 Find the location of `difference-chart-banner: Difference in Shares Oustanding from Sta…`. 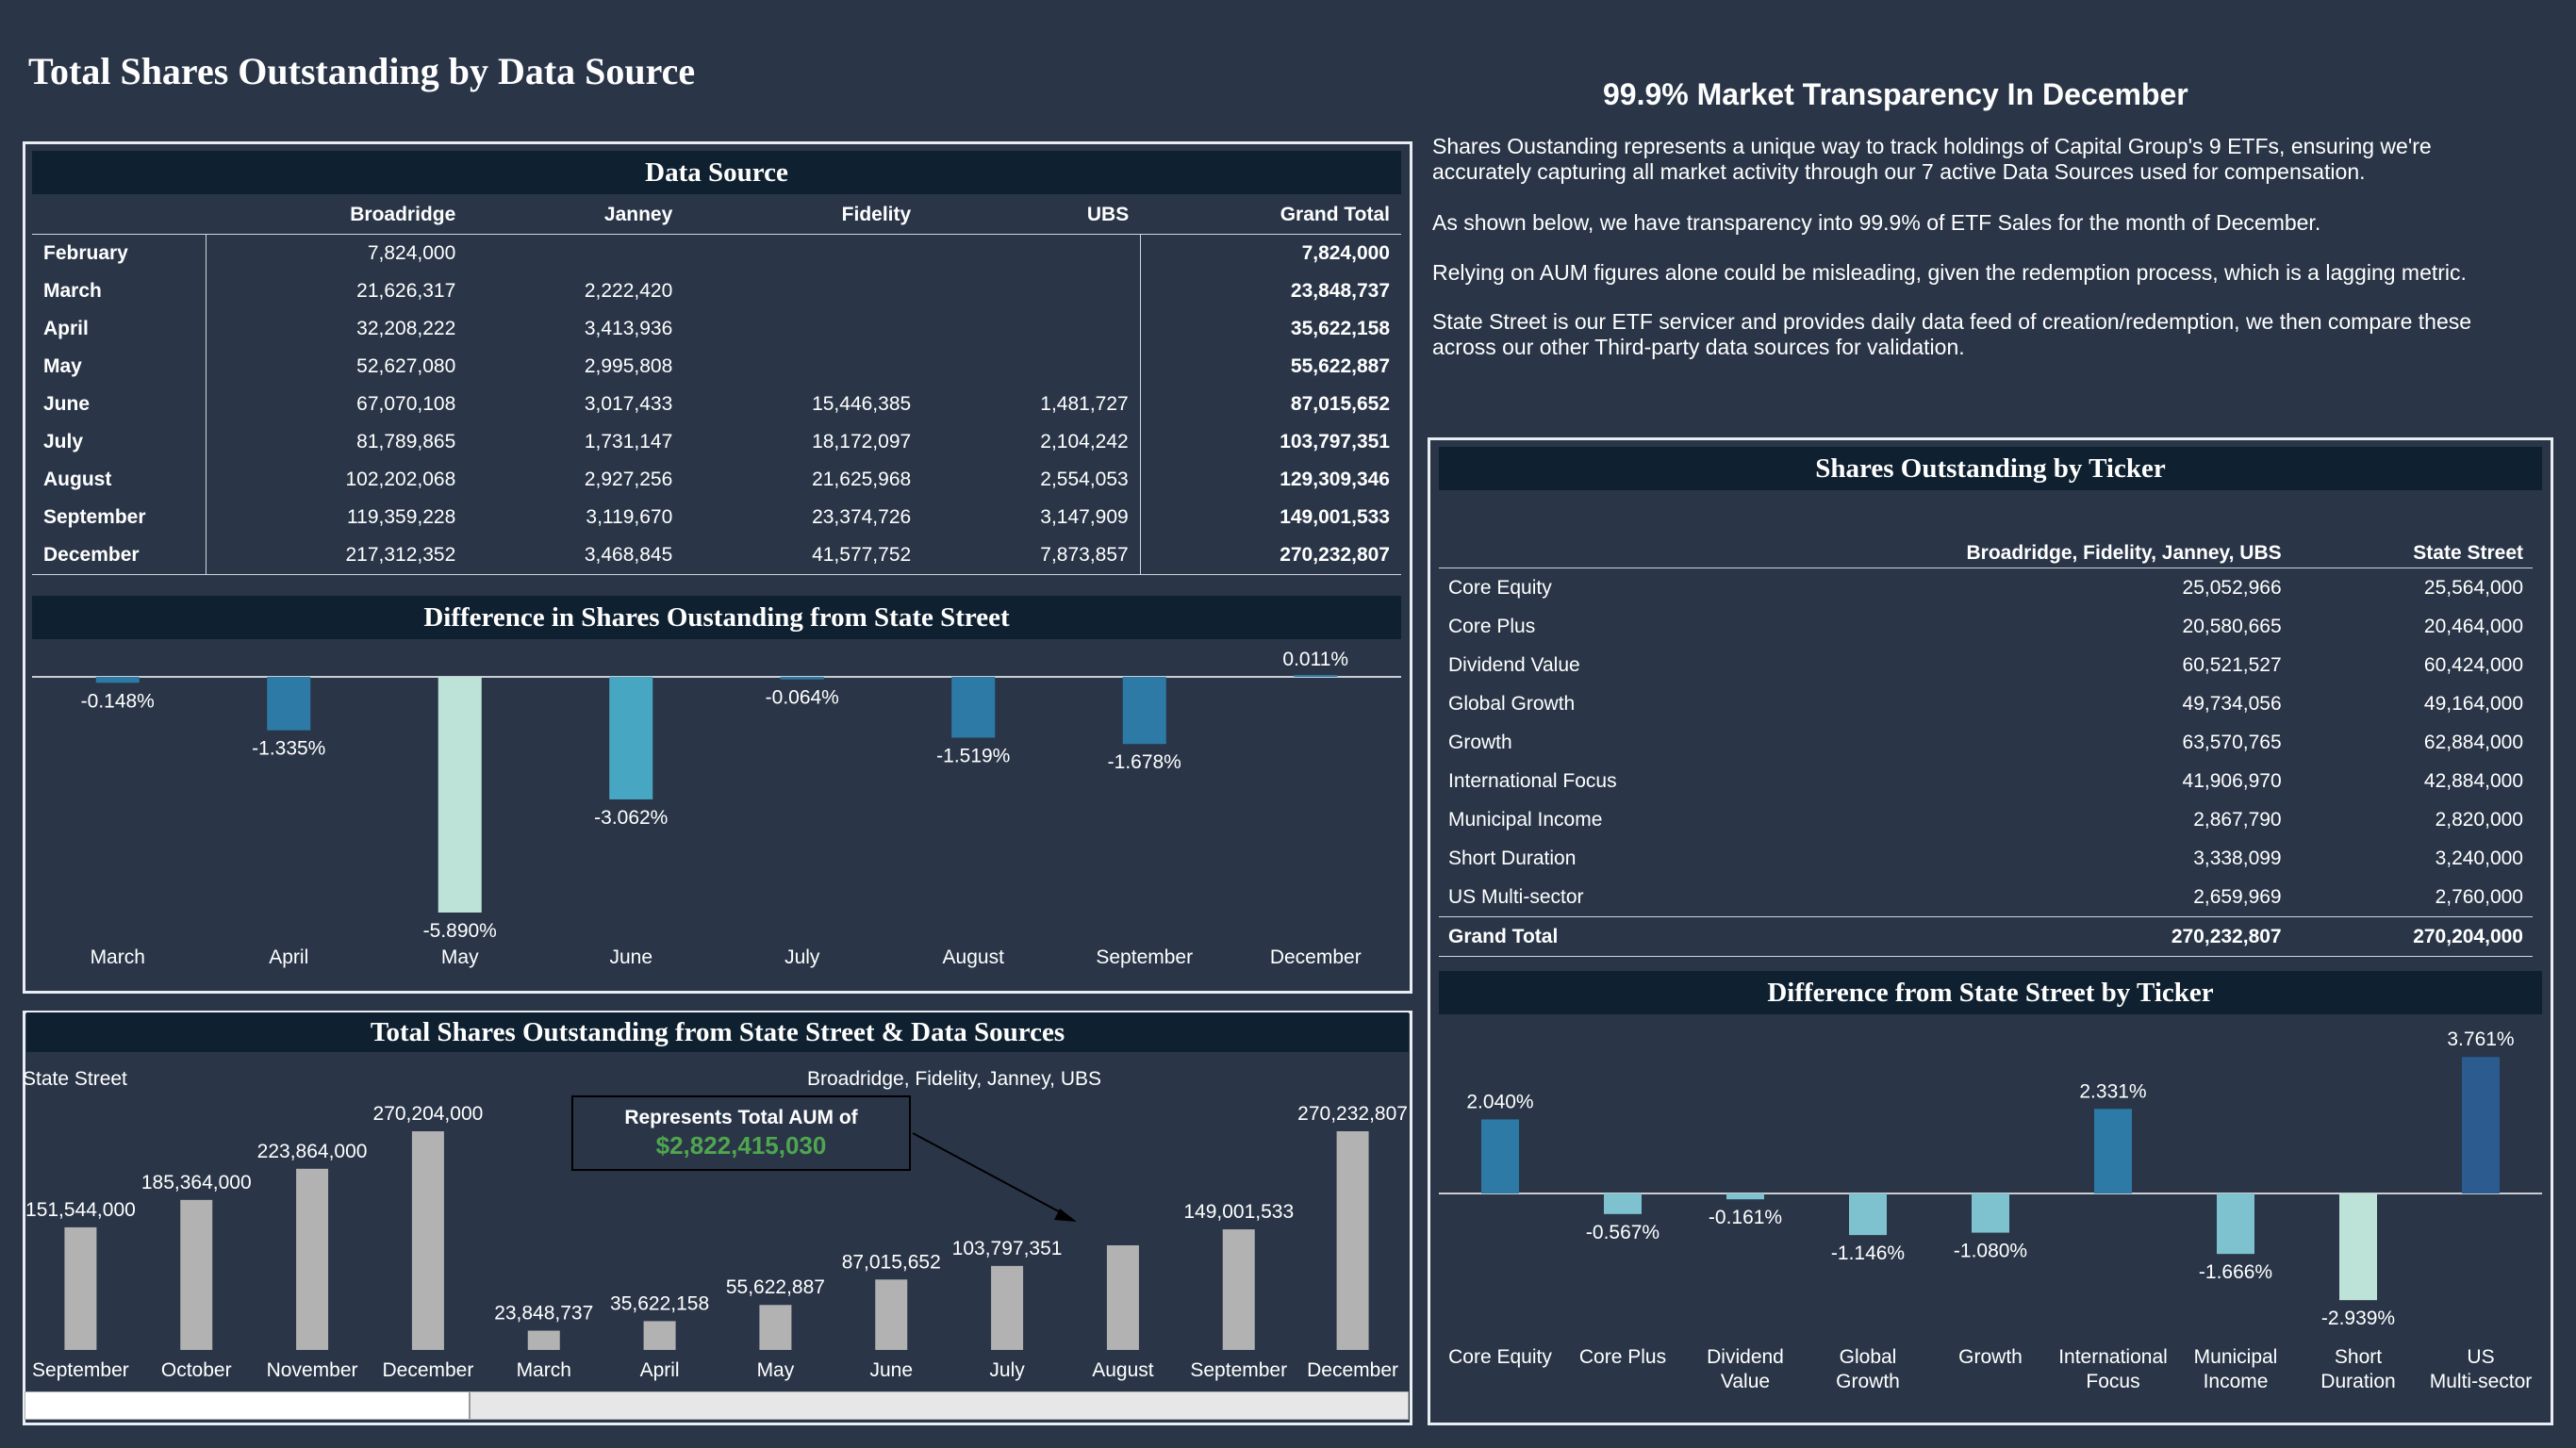

difference-chart-banner: Difference in Shares Oustanding from Sta… is located at coordinates (716, 617).